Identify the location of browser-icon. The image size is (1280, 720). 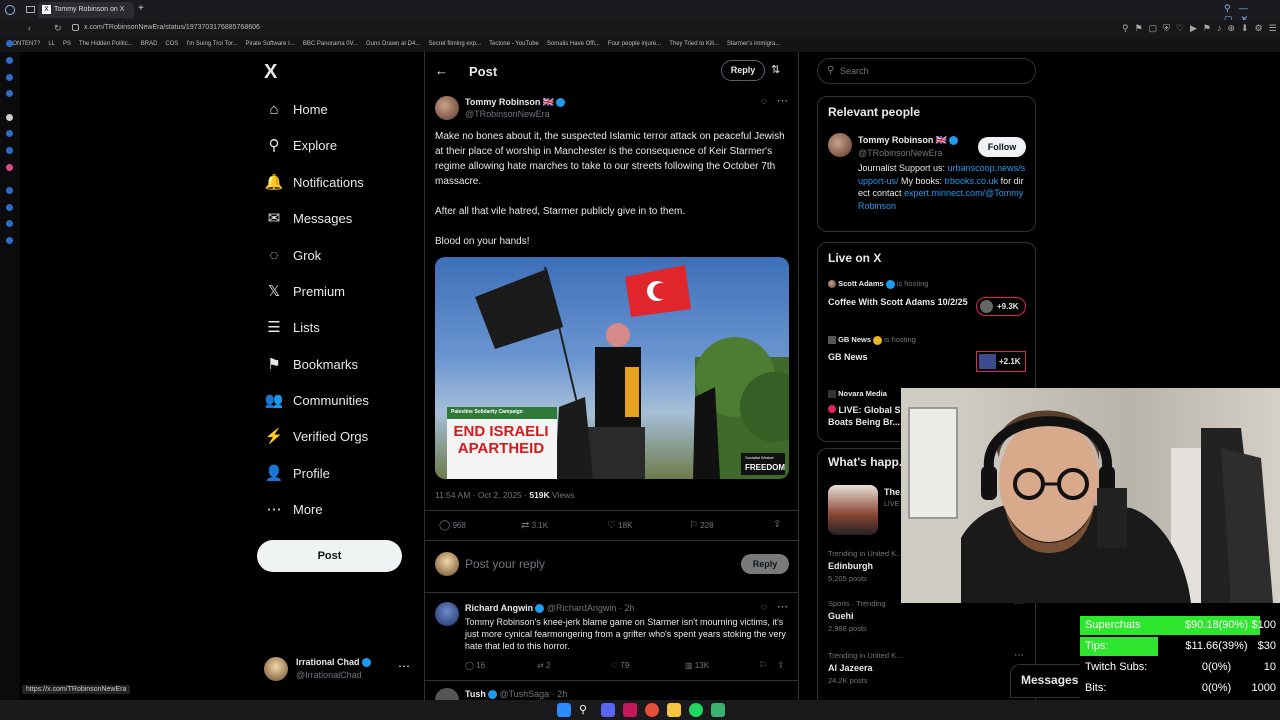
(652, 710).